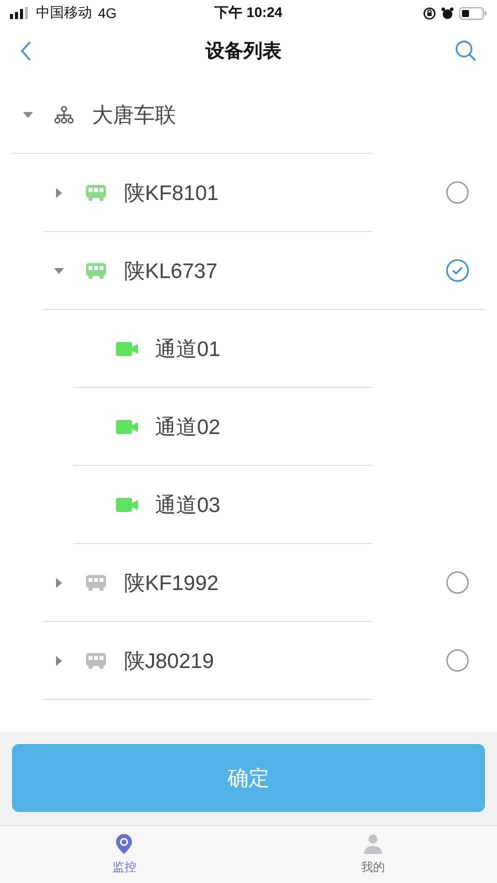 The height and width of the screenshot is (883, 497). I want to click on group-name: 大唐车联, so click(134, 114).